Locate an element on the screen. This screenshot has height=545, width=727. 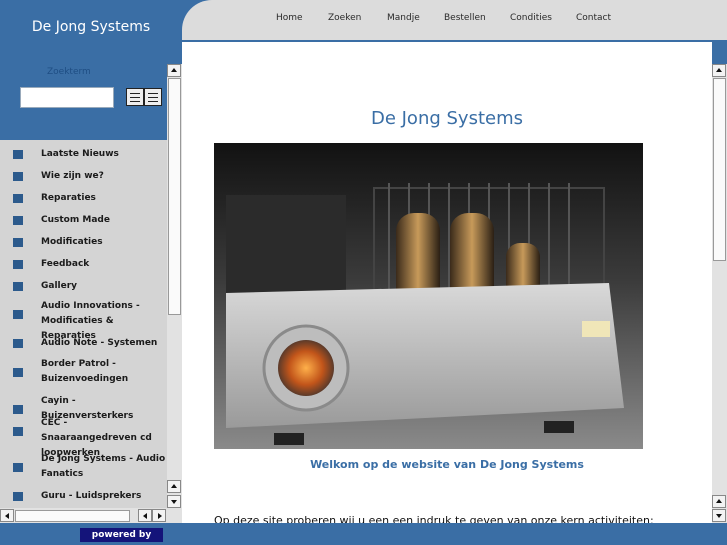
sidebar-item: Laatste Nieuws is located at coordinates (83, 154).